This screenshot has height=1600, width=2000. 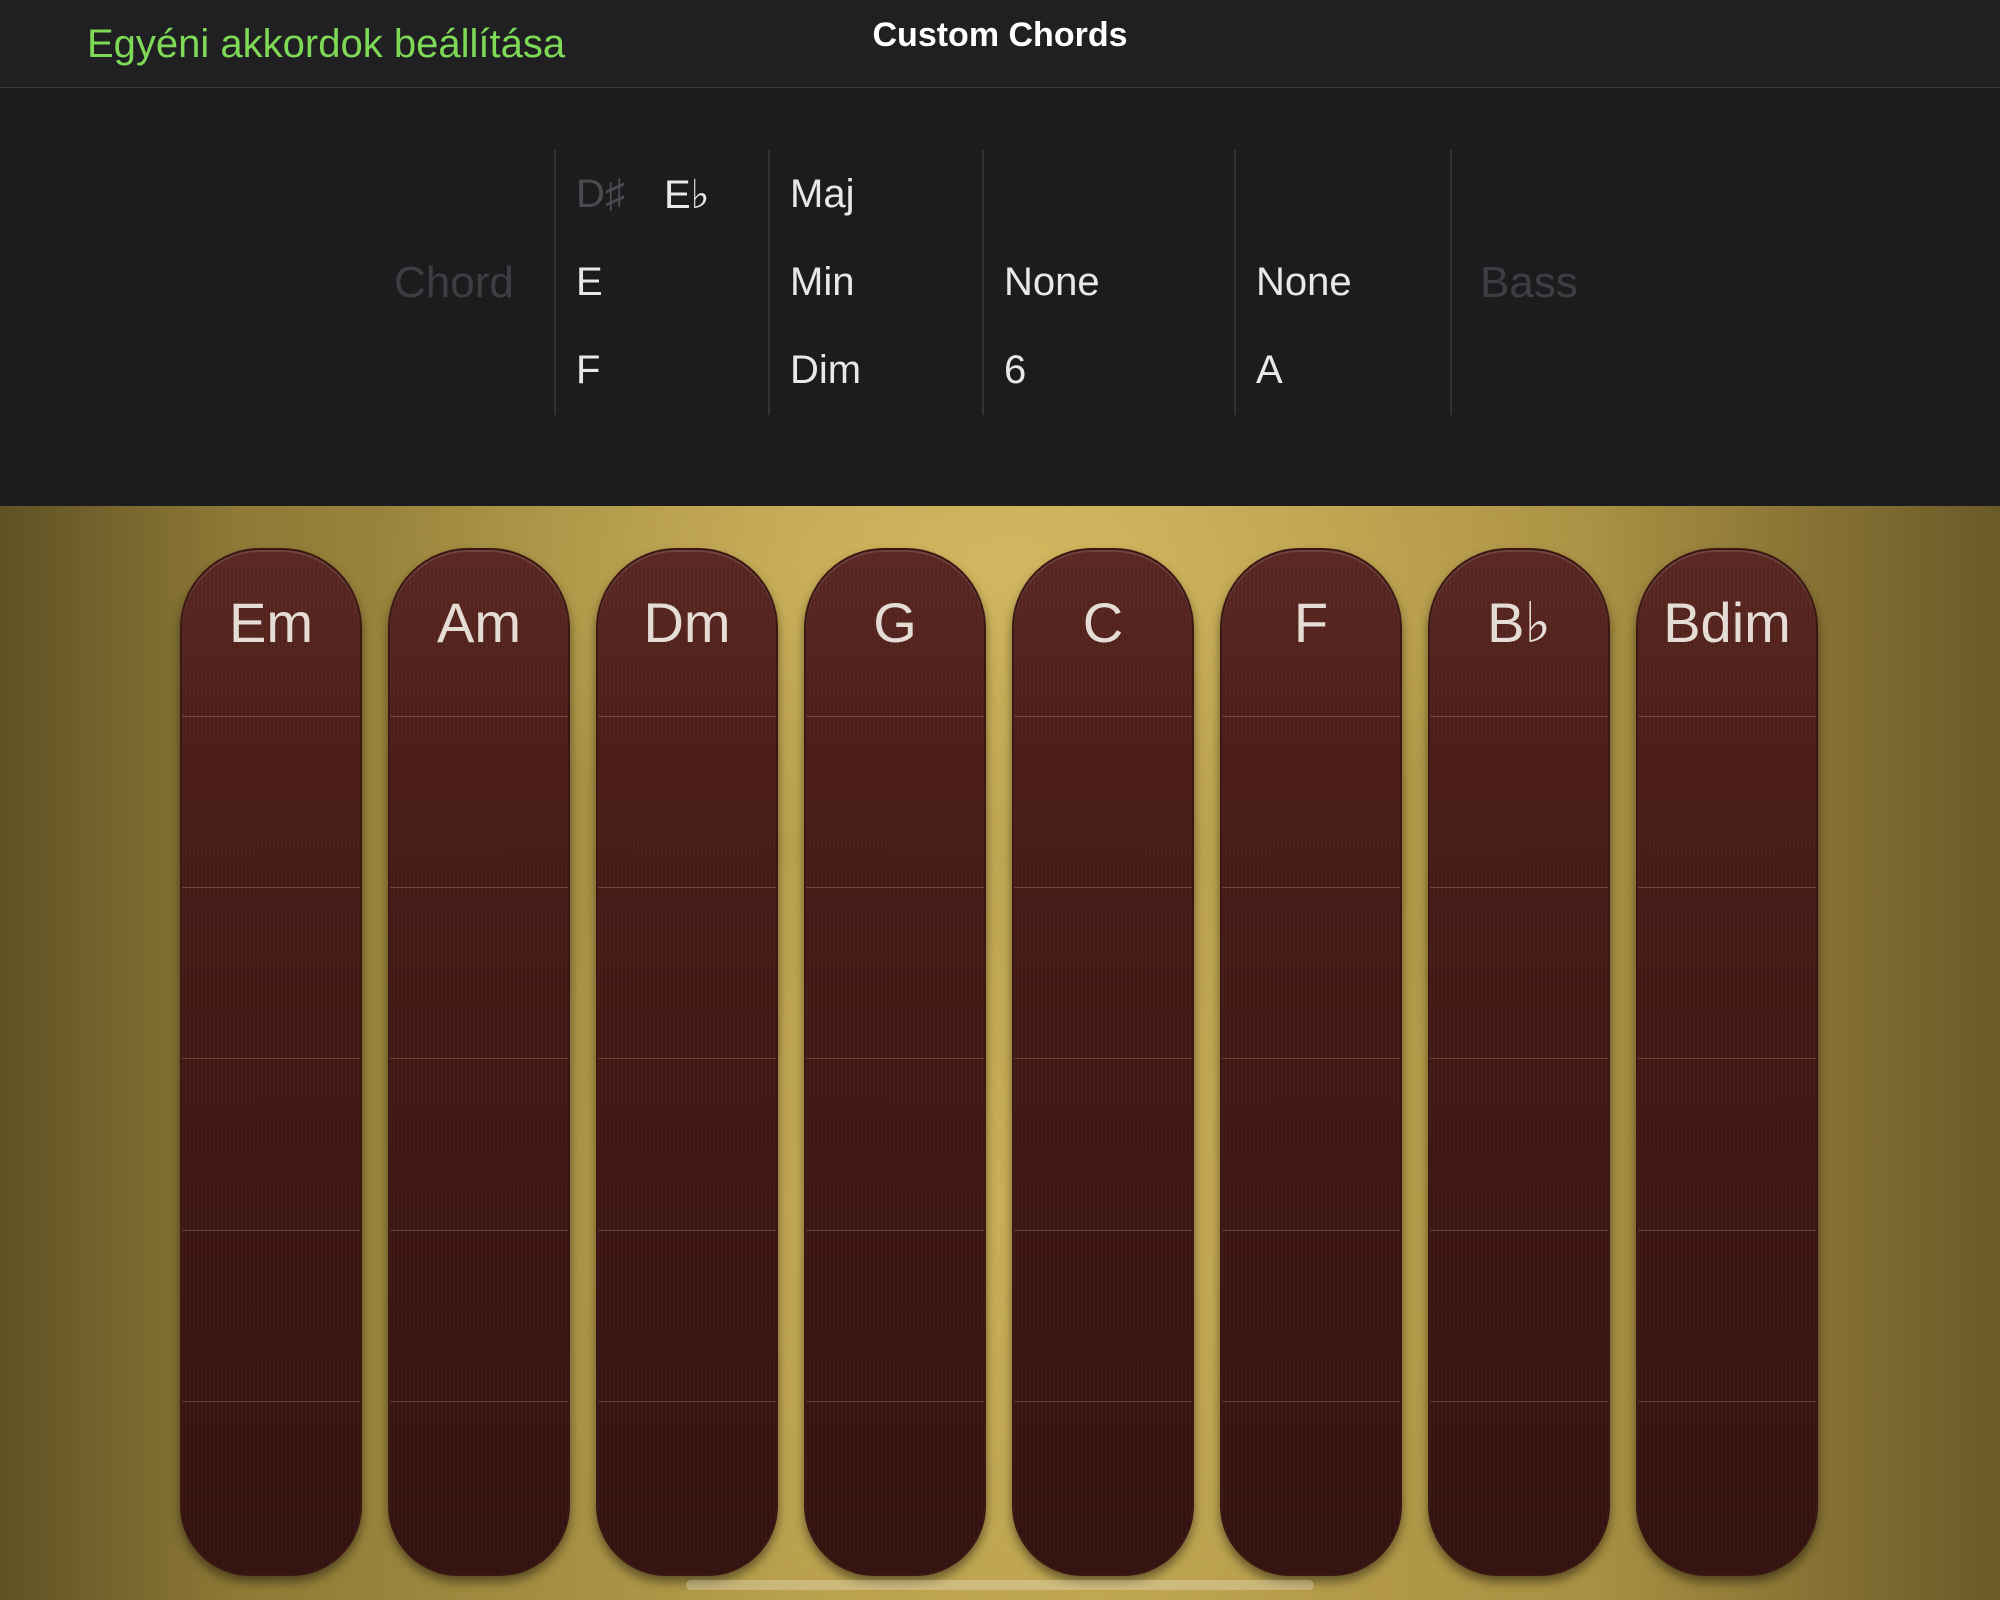 What do you see at coordinates (661, 282) in the screenshot?
I see `root-wheel: D♯ E♭ E F` at bounding box center [661, 282].